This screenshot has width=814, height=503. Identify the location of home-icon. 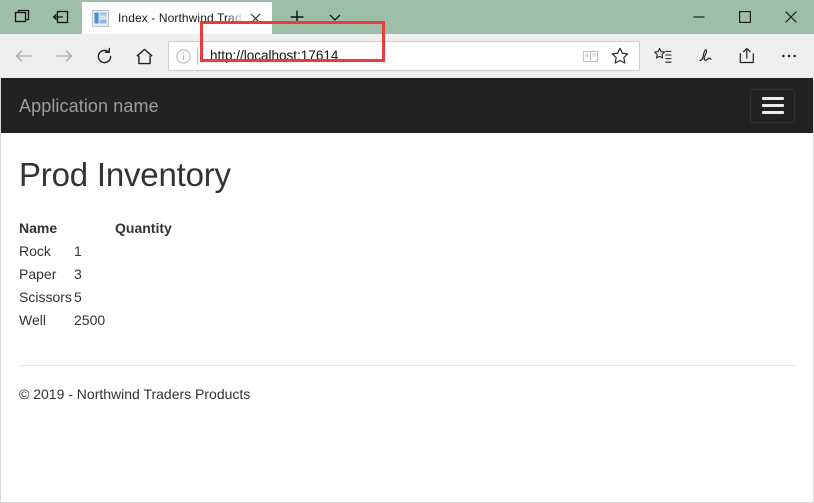
(144, 56).